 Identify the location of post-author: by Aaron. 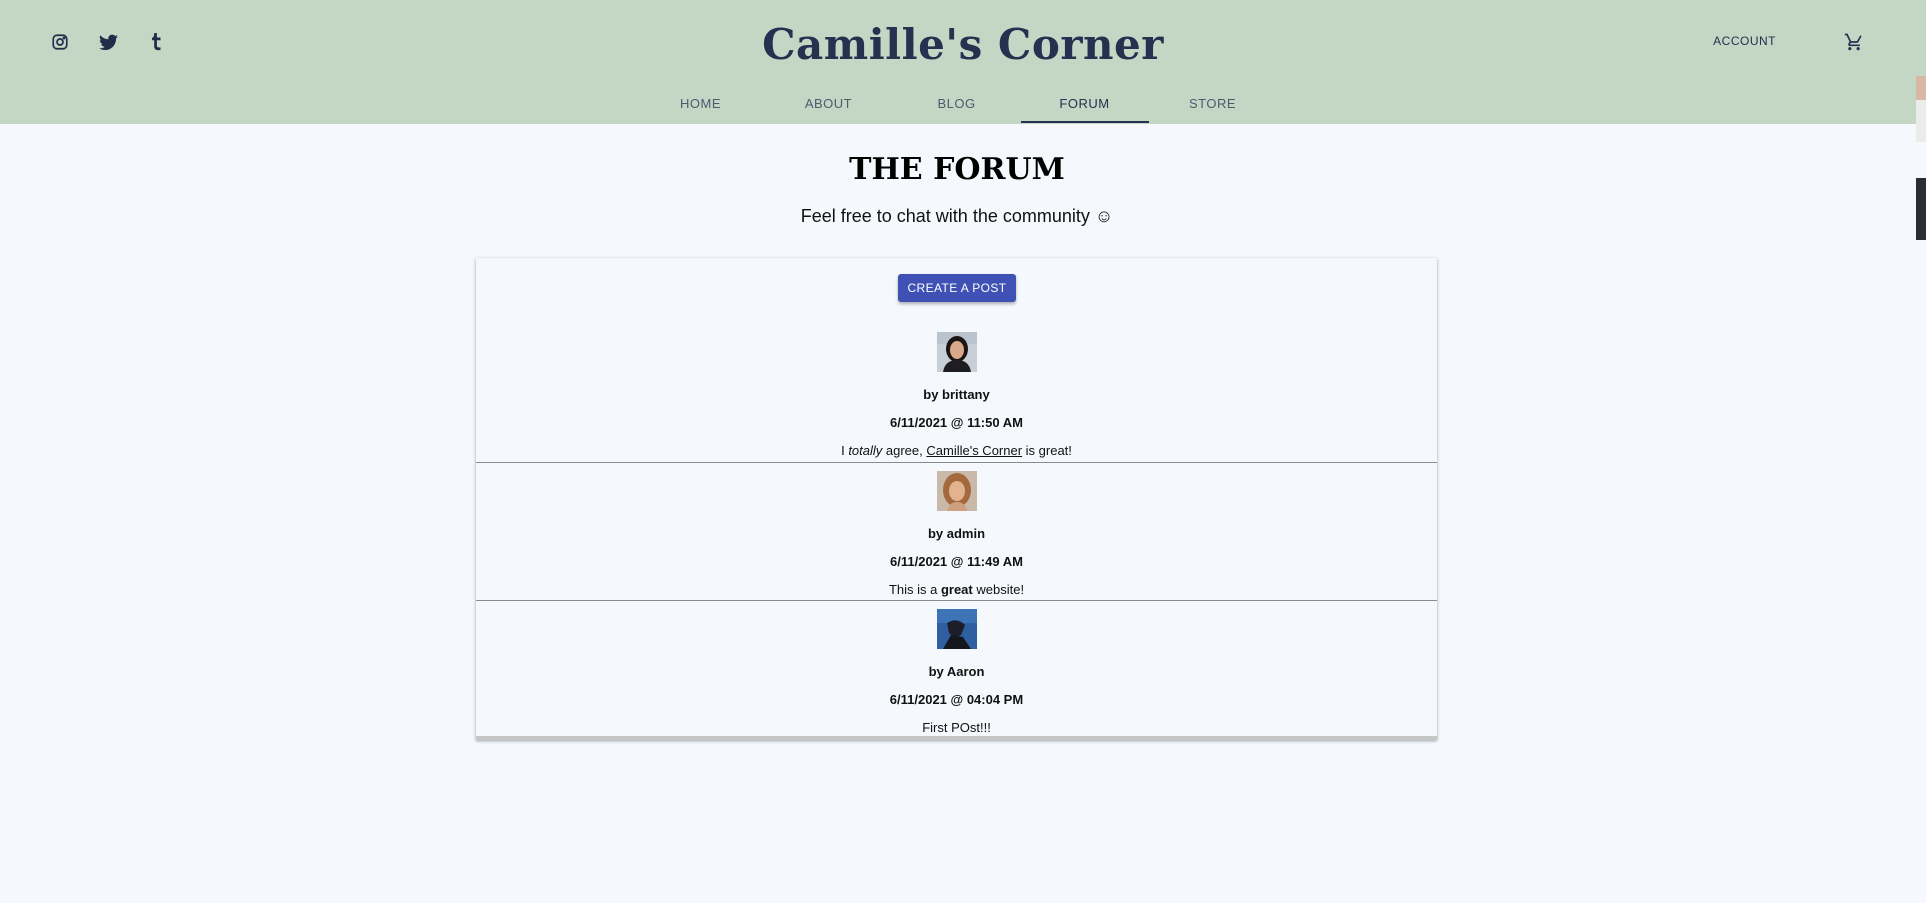
(956, 671).